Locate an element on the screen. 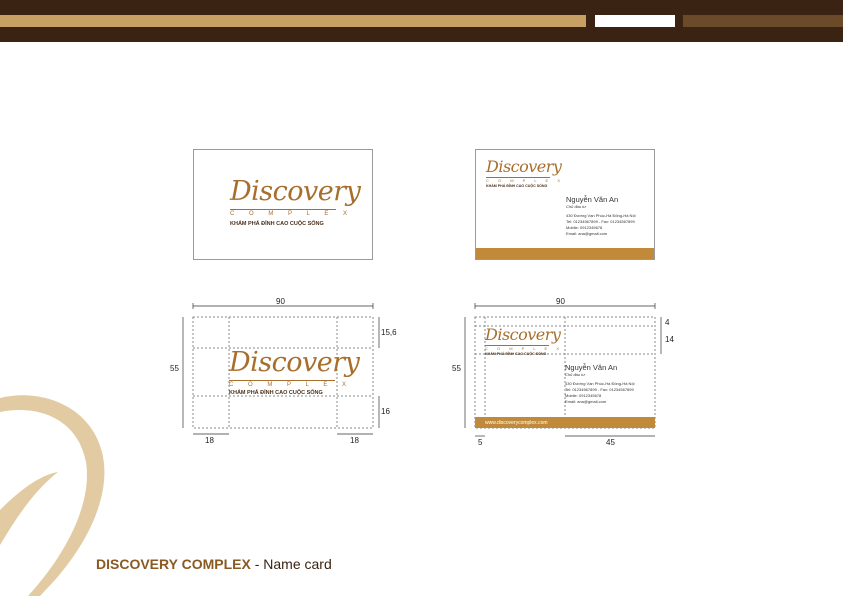  dimension-right-margin: 18 is located at coordinates (354, 440).